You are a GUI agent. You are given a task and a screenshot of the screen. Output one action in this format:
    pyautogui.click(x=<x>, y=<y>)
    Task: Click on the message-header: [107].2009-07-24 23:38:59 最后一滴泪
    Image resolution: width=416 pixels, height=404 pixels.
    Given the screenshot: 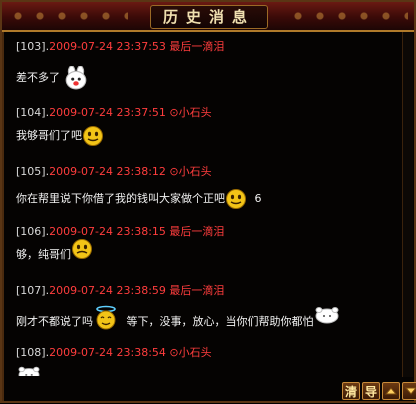 What is the action you would take?
    pyautogui.click(x=208, y=291)
    